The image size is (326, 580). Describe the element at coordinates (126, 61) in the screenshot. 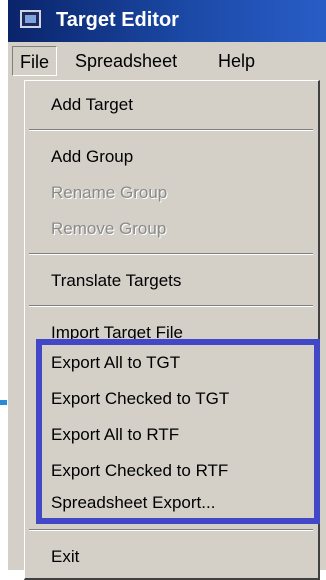

I see `menu-spreadsheet: Spreadsheet` at that location.